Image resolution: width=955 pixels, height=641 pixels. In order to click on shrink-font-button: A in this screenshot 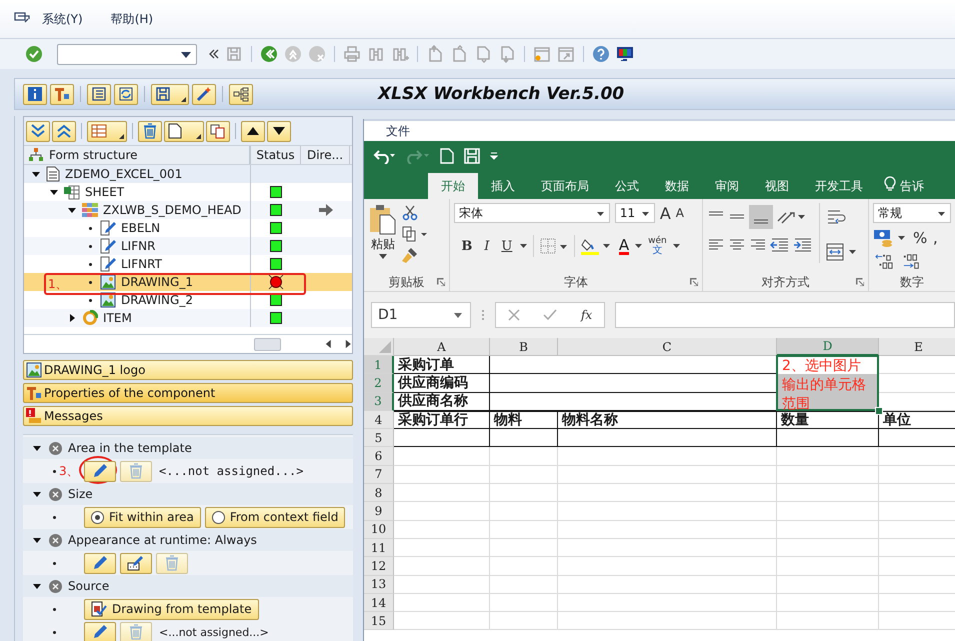, I will do `click(680, 213)`.